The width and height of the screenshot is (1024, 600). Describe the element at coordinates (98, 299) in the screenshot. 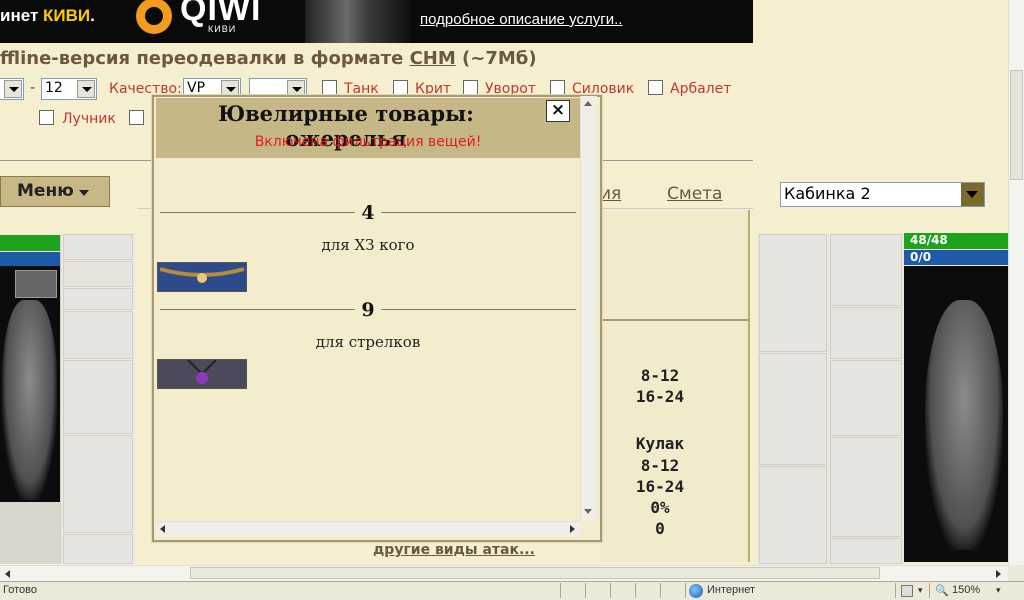

I see `slot-rings` at that location.